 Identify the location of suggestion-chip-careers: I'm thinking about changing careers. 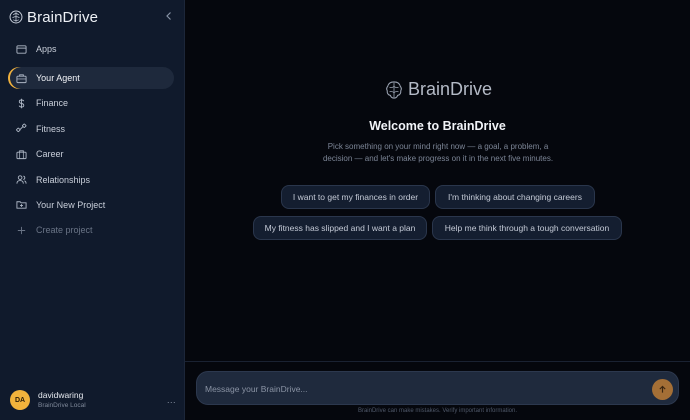
(515, 197).